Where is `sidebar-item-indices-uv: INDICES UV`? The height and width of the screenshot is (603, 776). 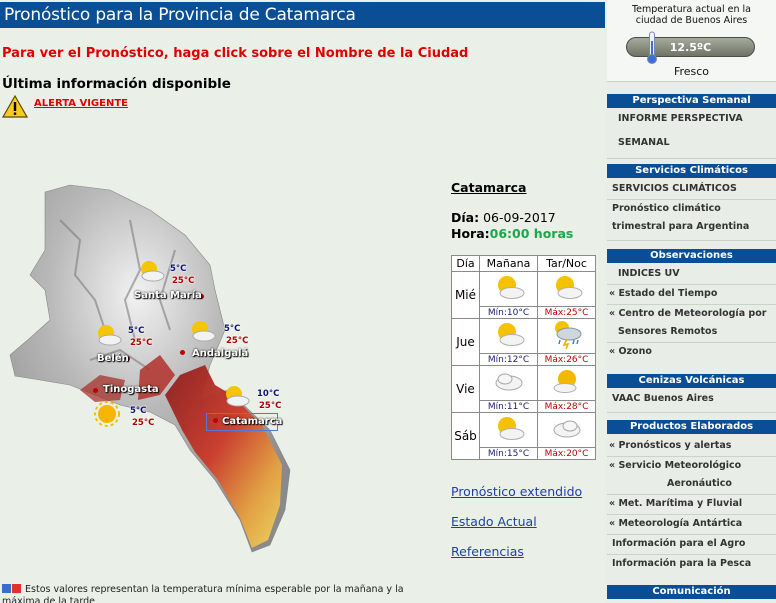
sidebar-item-indices-uv: INDICES UV is located at coordinates (691, 274).